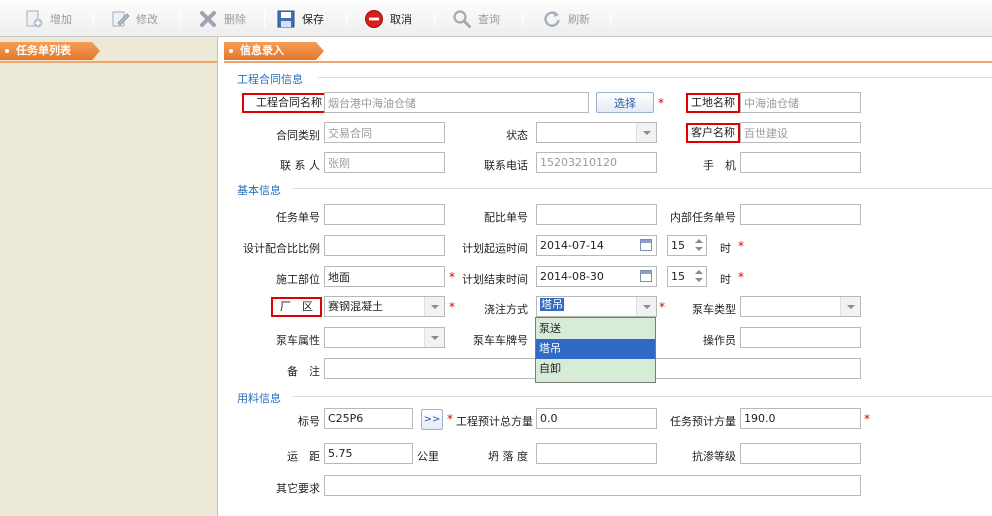  What do you see at coordinates (384, 162) in the screenshot?
I see `contact-field` at bounding box center [384, 162].